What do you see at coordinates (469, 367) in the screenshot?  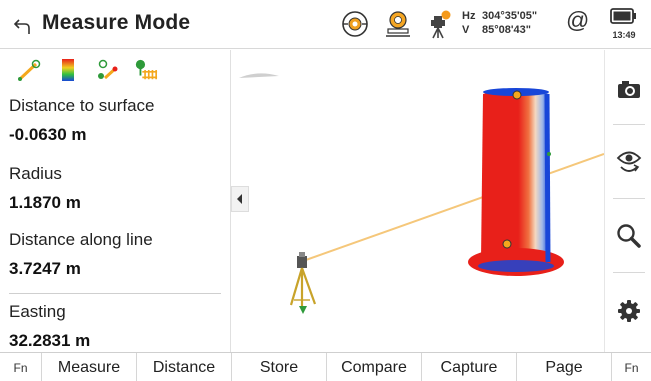 I see `capture-button: Capture` at bounding box center [469, 367].